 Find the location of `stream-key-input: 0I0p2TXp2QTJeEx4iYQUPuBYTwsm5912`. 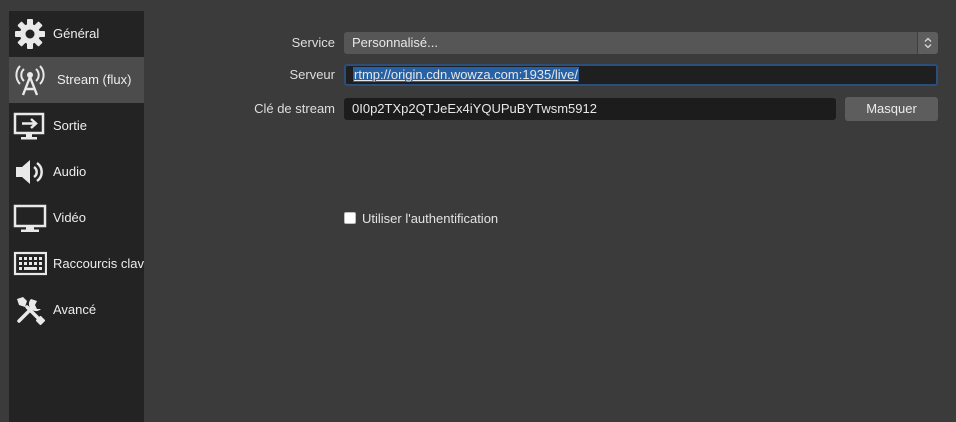

stream-key-input: 0I0p2TXp2QTJeEx4iYQUPuBYTwsm5912 is located at coordinates (590, 109).